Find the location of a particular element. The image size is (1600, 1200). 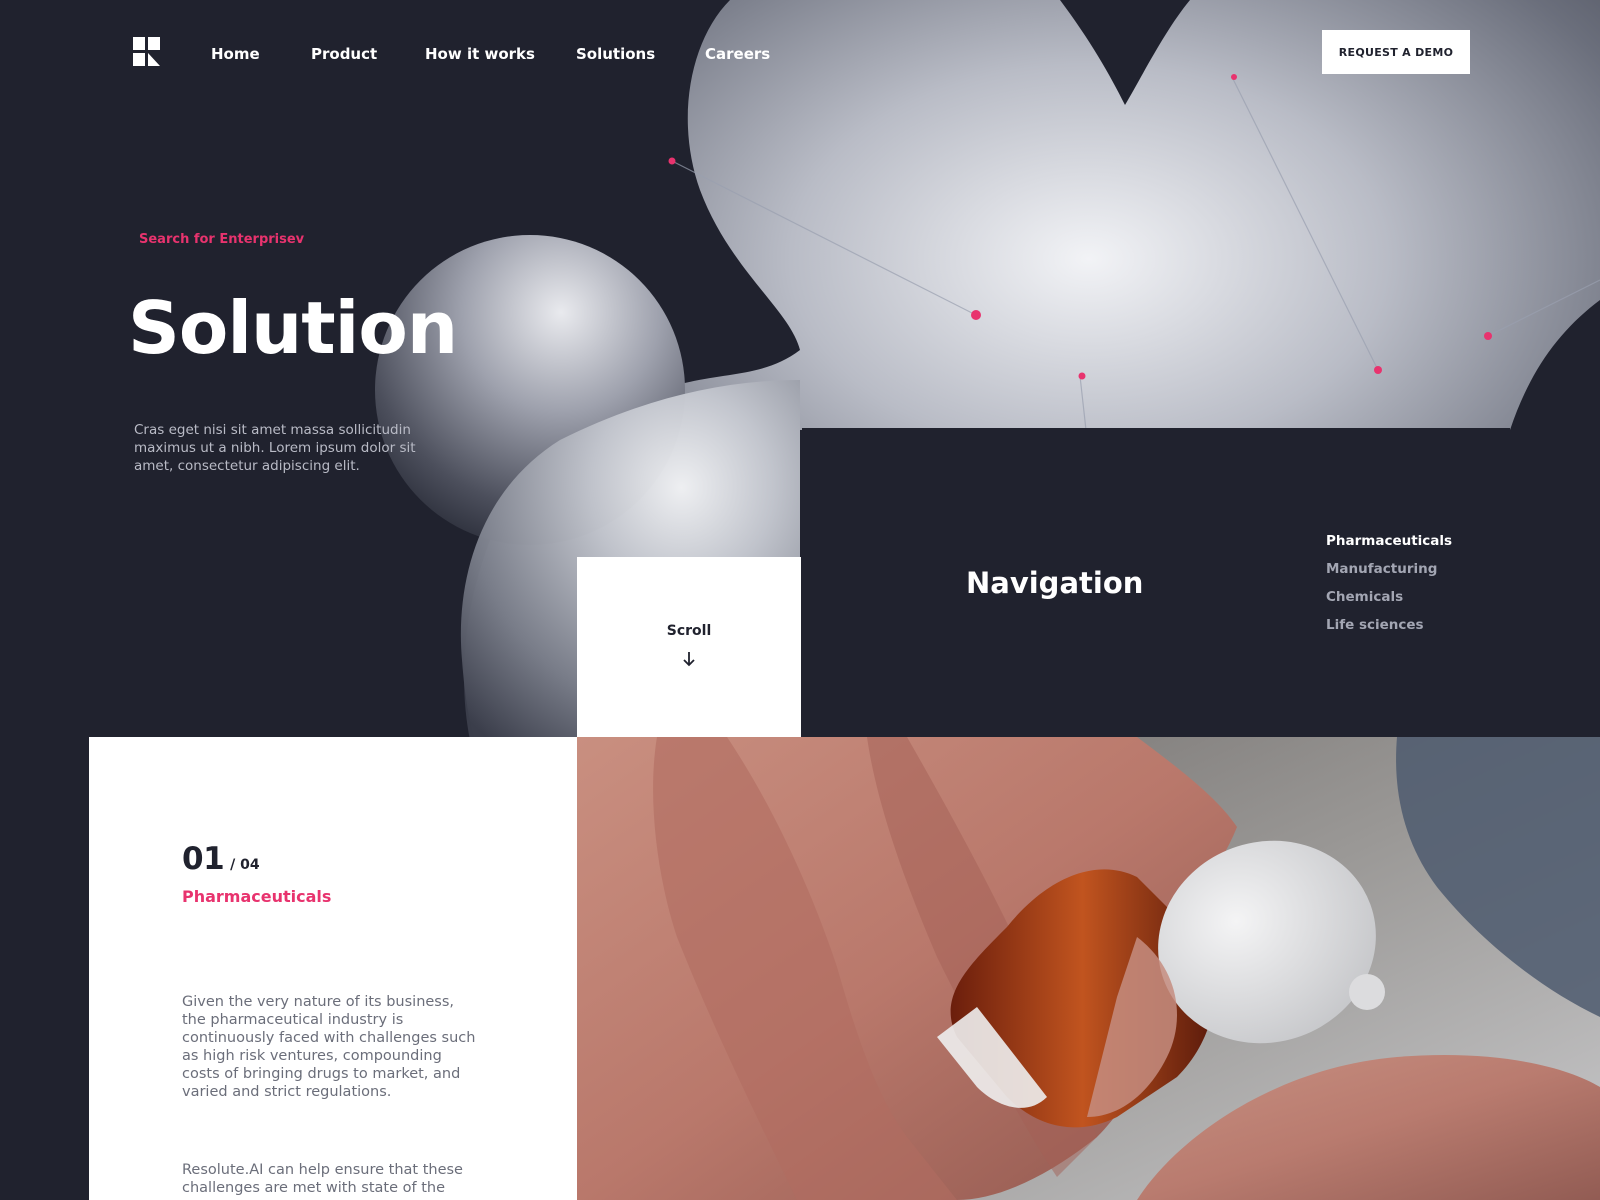

request-demo-button: REQUEST A DEMO is located at coordinates (1396, 52).